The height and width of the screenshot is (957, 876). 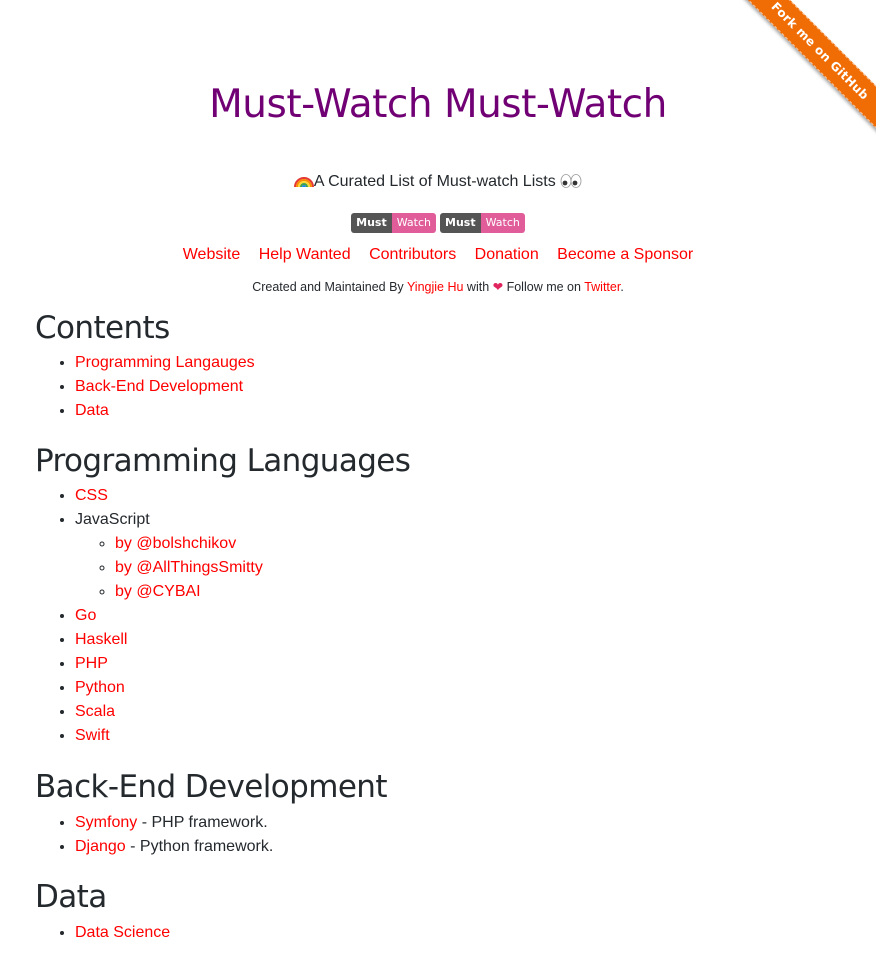 What do you see at coordinates (91, 663) in the screenshot?
I see `php-link: PHP` at bounding box center [91, 663].